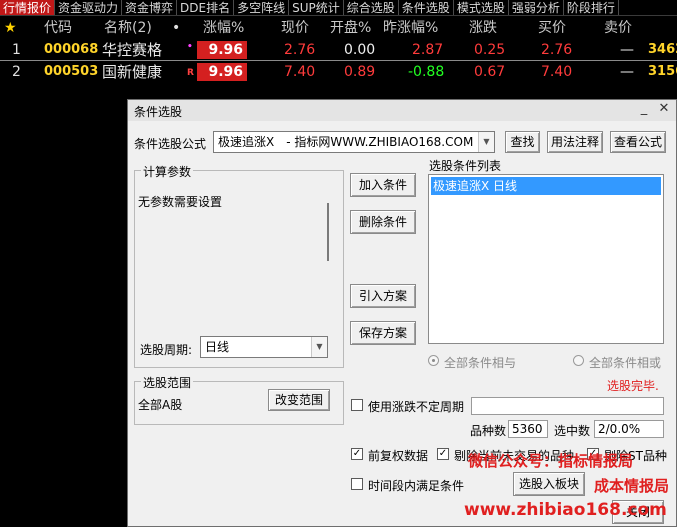 The width and height of the screenshot is (677, 527). I want to click on in-period-checkbox, so click(357, 484).